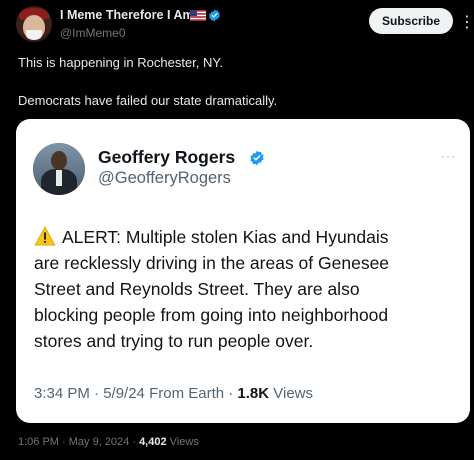  Describe the element at coordinates (59, 169) in the screenshot. I see `quoted-author-avatar` at that location.